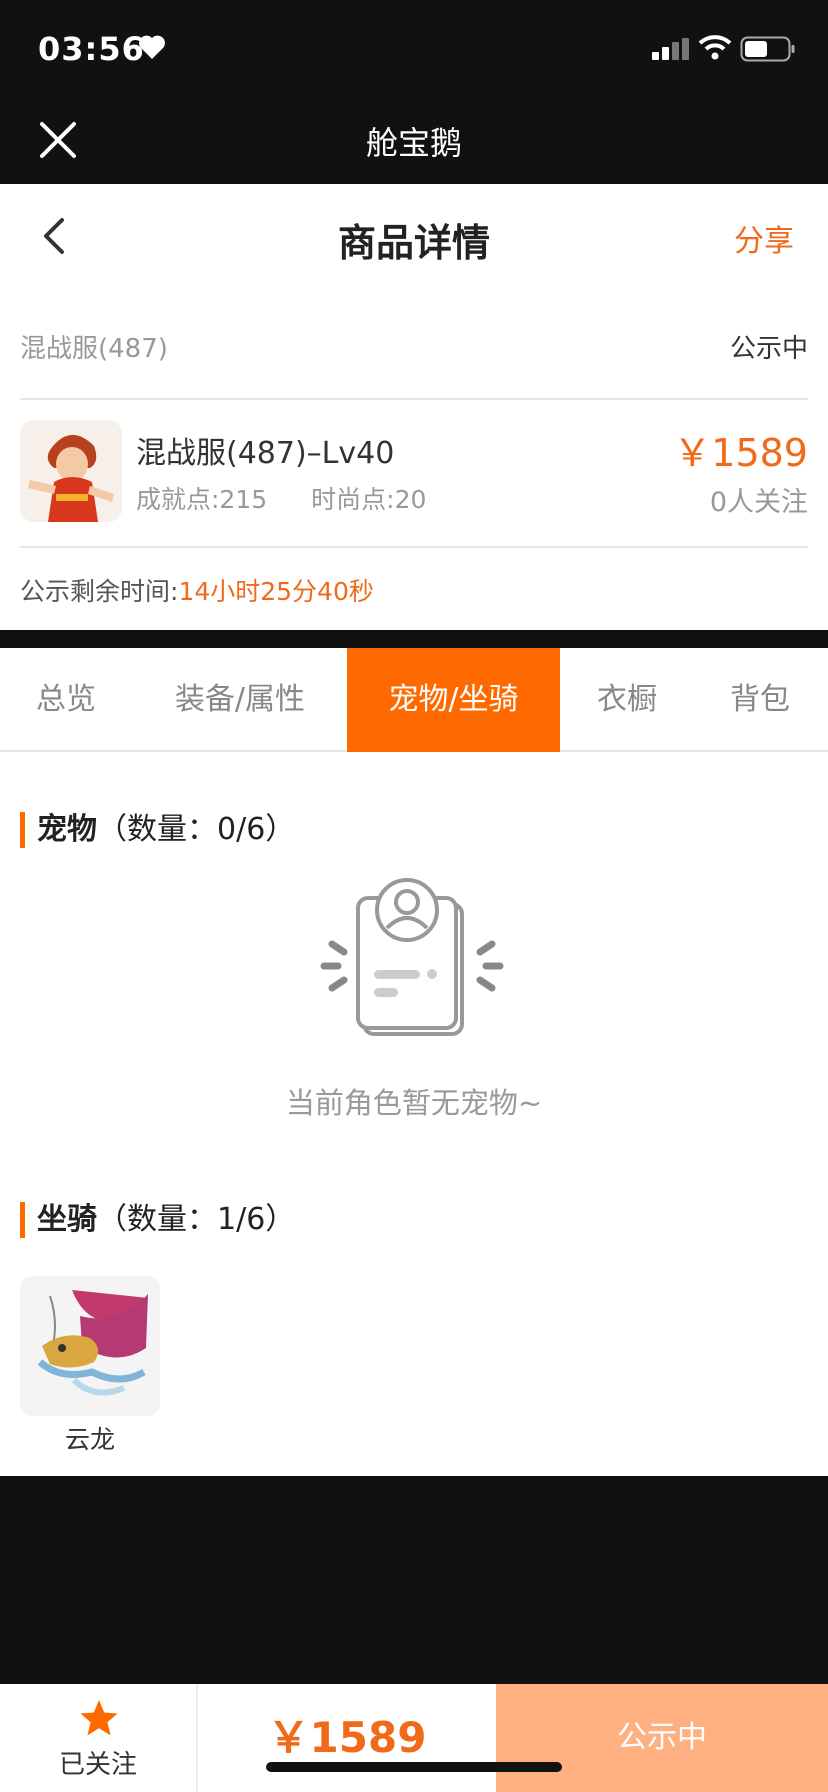 This screenshot has width=828, height=1792. What do you see at coordinates (740, 453) in the screenshot?
I see `item-price: ￥1589` at bounding box center [740, 453].